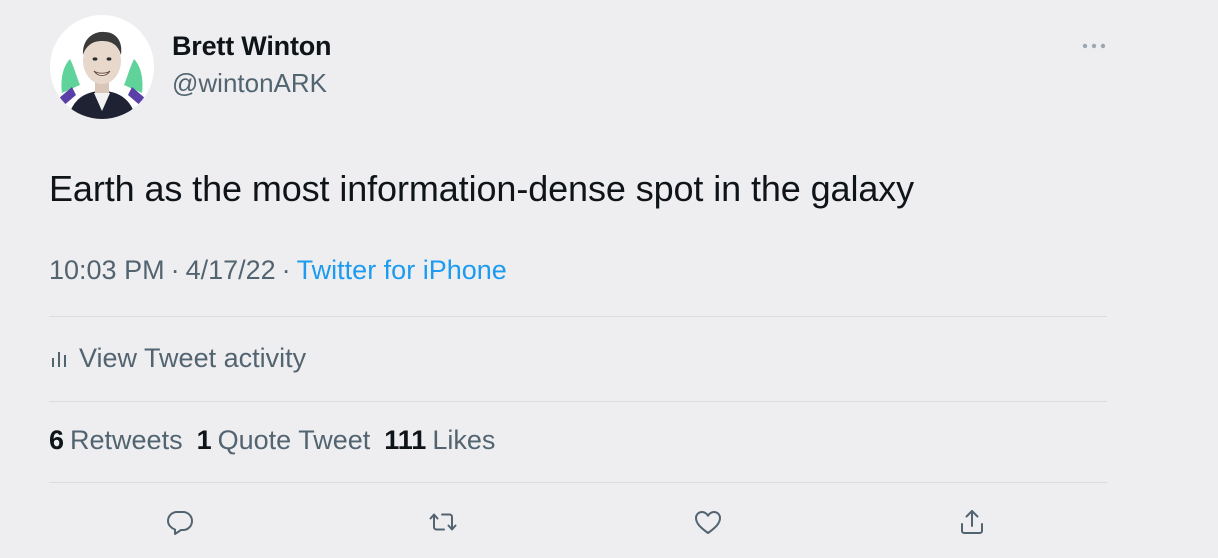 The width and height of the screenshot is (1218, 558). I want to click on like-button, so click(708, 522).